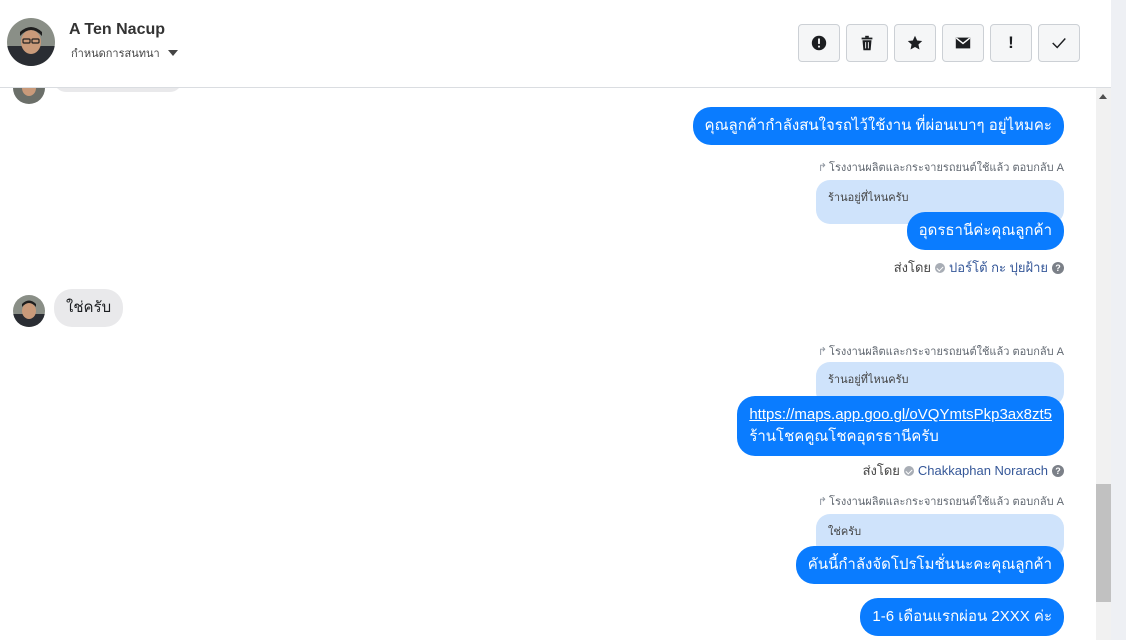  What do you see at coordinates (844, 436) in the screenshot?
I see `outgoing-message-text: ร้านโชคคูณโชคอุดรธานีครับ` at bounding box center [844, 436].